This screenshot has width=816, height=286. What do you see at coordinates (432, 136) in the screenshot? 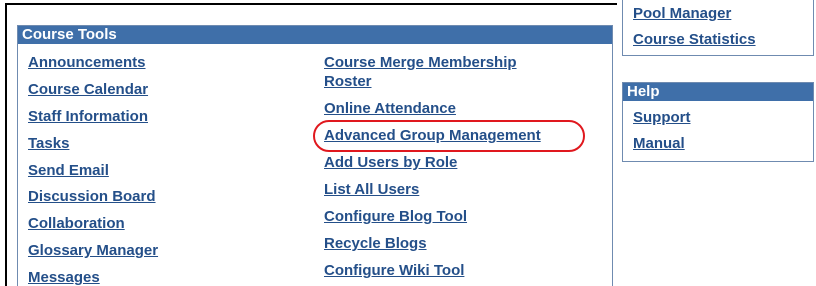
I see `link-advanced-group-management: Advanced Group Management` at bounding box center [432, 136].